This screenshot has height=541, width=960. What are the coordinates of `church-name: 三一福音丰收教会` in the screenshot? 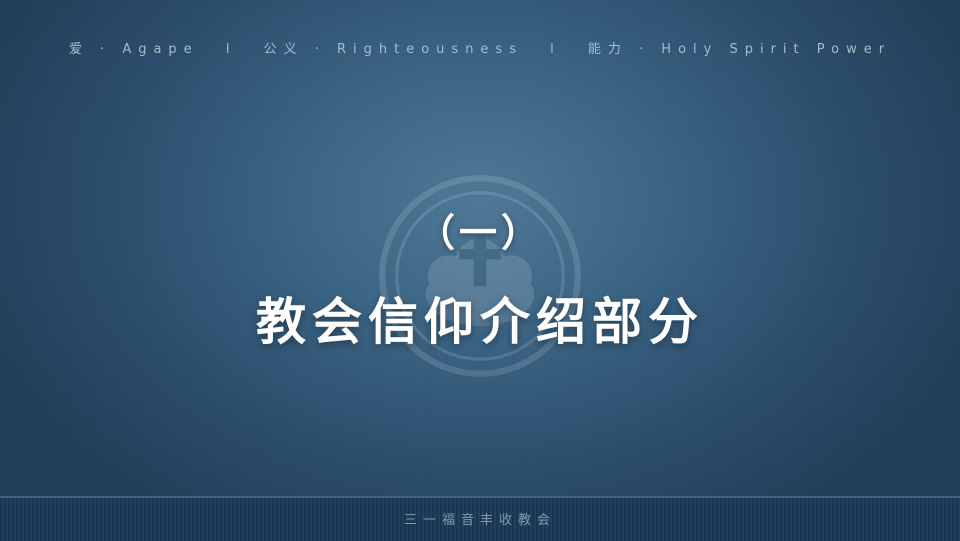 It's located at (479, 520).